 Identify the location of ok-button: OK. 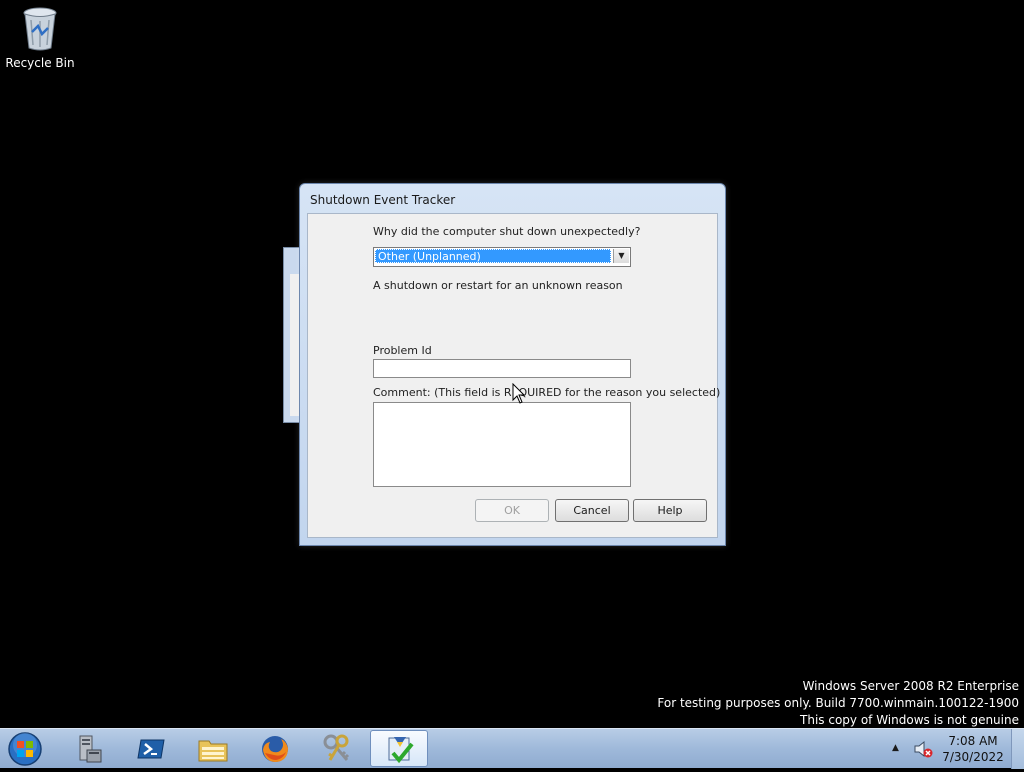
(512, 510).